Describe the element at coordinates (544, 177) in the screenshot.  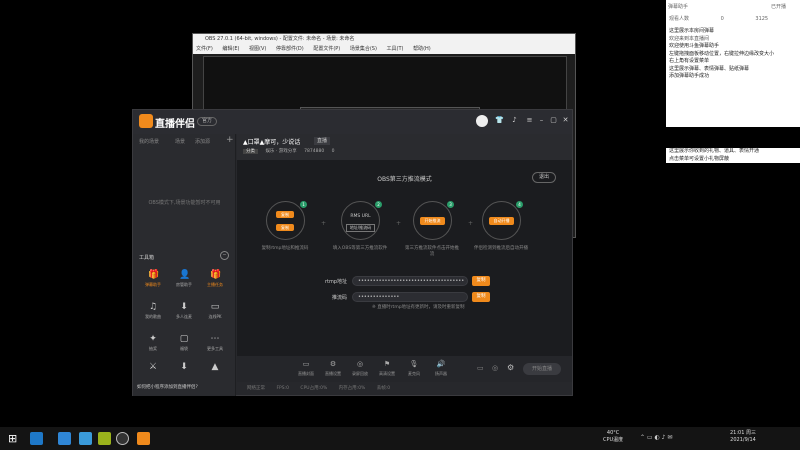
I see `exit-button: 退出` at that location.